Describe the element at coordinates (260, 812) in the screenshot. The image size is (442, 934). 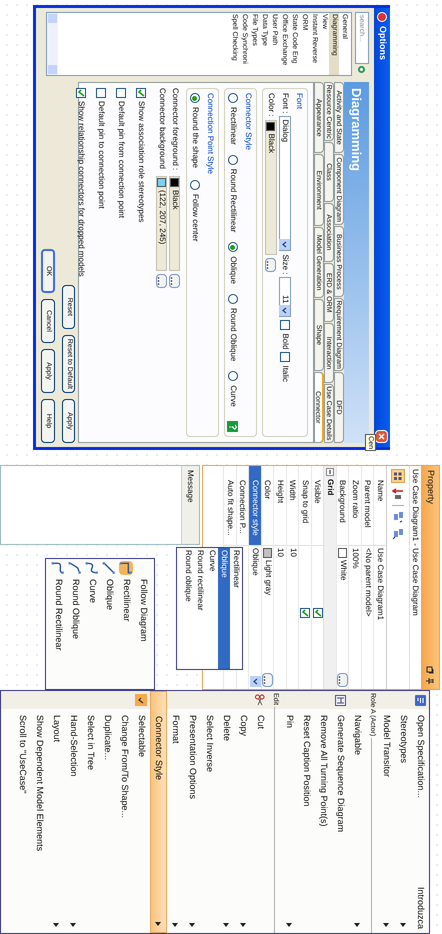
I see `menu-item: Cut` at that location.